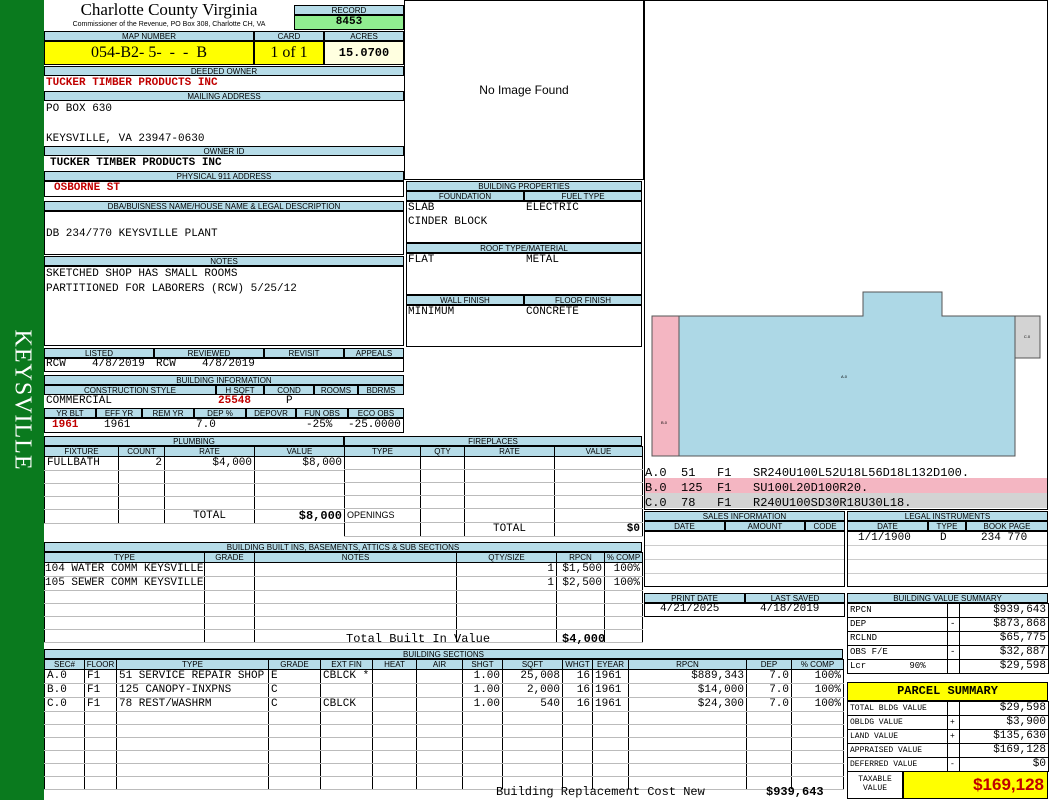 The image size is (1050, 800). What do you see at coordinates (580, 557) in the screenshot?
I see `bi-hdr-rpcn: RPCN` at bounding box center [580, 557].